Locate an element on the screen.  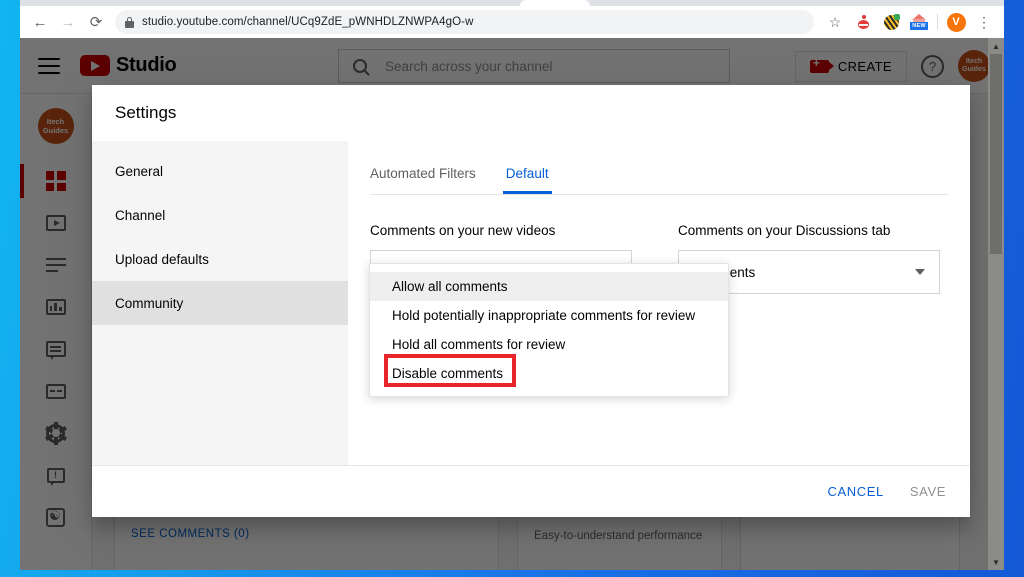
dialog-footer: CANCEL SAVE is located at coordinates (531, 491).